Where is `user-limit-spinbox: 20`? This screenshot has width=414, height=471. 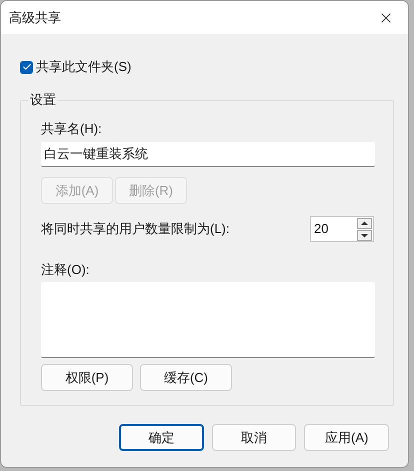
user-limit-spinbox: 20 is located at coordinates (342, 229).